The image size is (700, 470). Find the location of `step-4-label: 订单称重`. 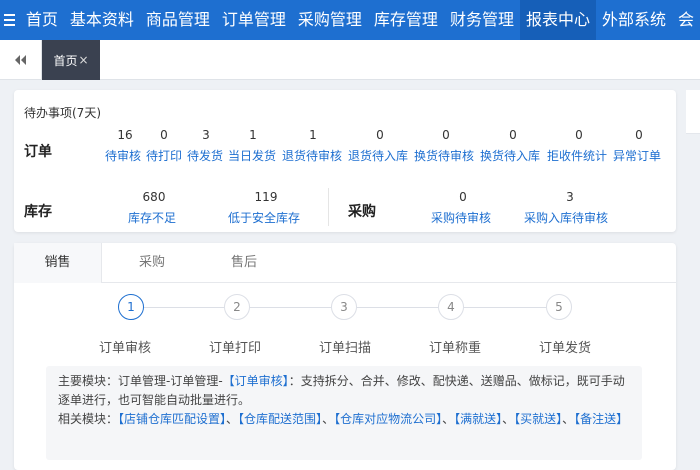

step-4-label: 订单称重 is located at coordinates (454, 348).